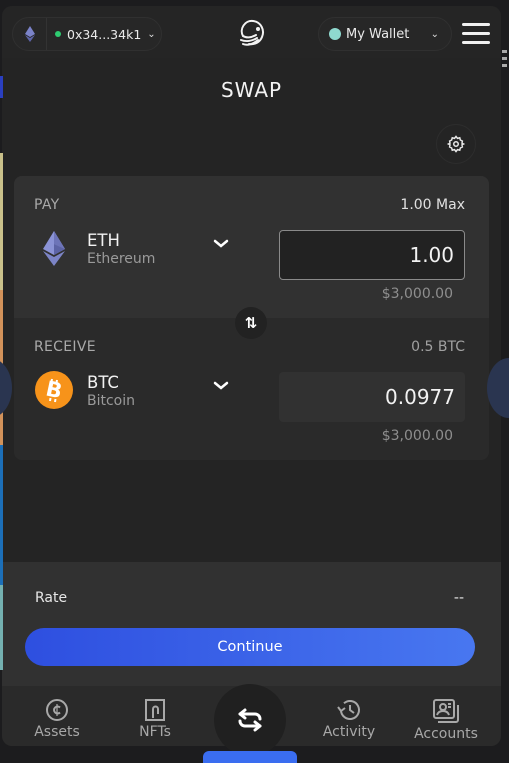 The image size is (509, 763). What do you see at coordinates (121, 259) in the screenshot?
I see `token-name: Ethereum` at bounding box center [121, 259].